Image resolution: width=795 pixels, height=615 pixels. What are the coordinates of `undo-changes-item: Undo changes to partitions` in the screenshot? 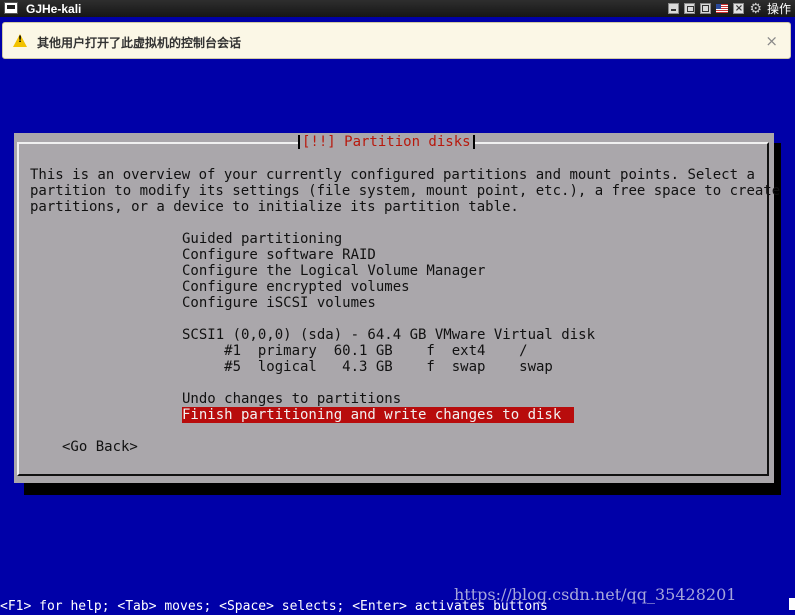 It's located at (291, 399).